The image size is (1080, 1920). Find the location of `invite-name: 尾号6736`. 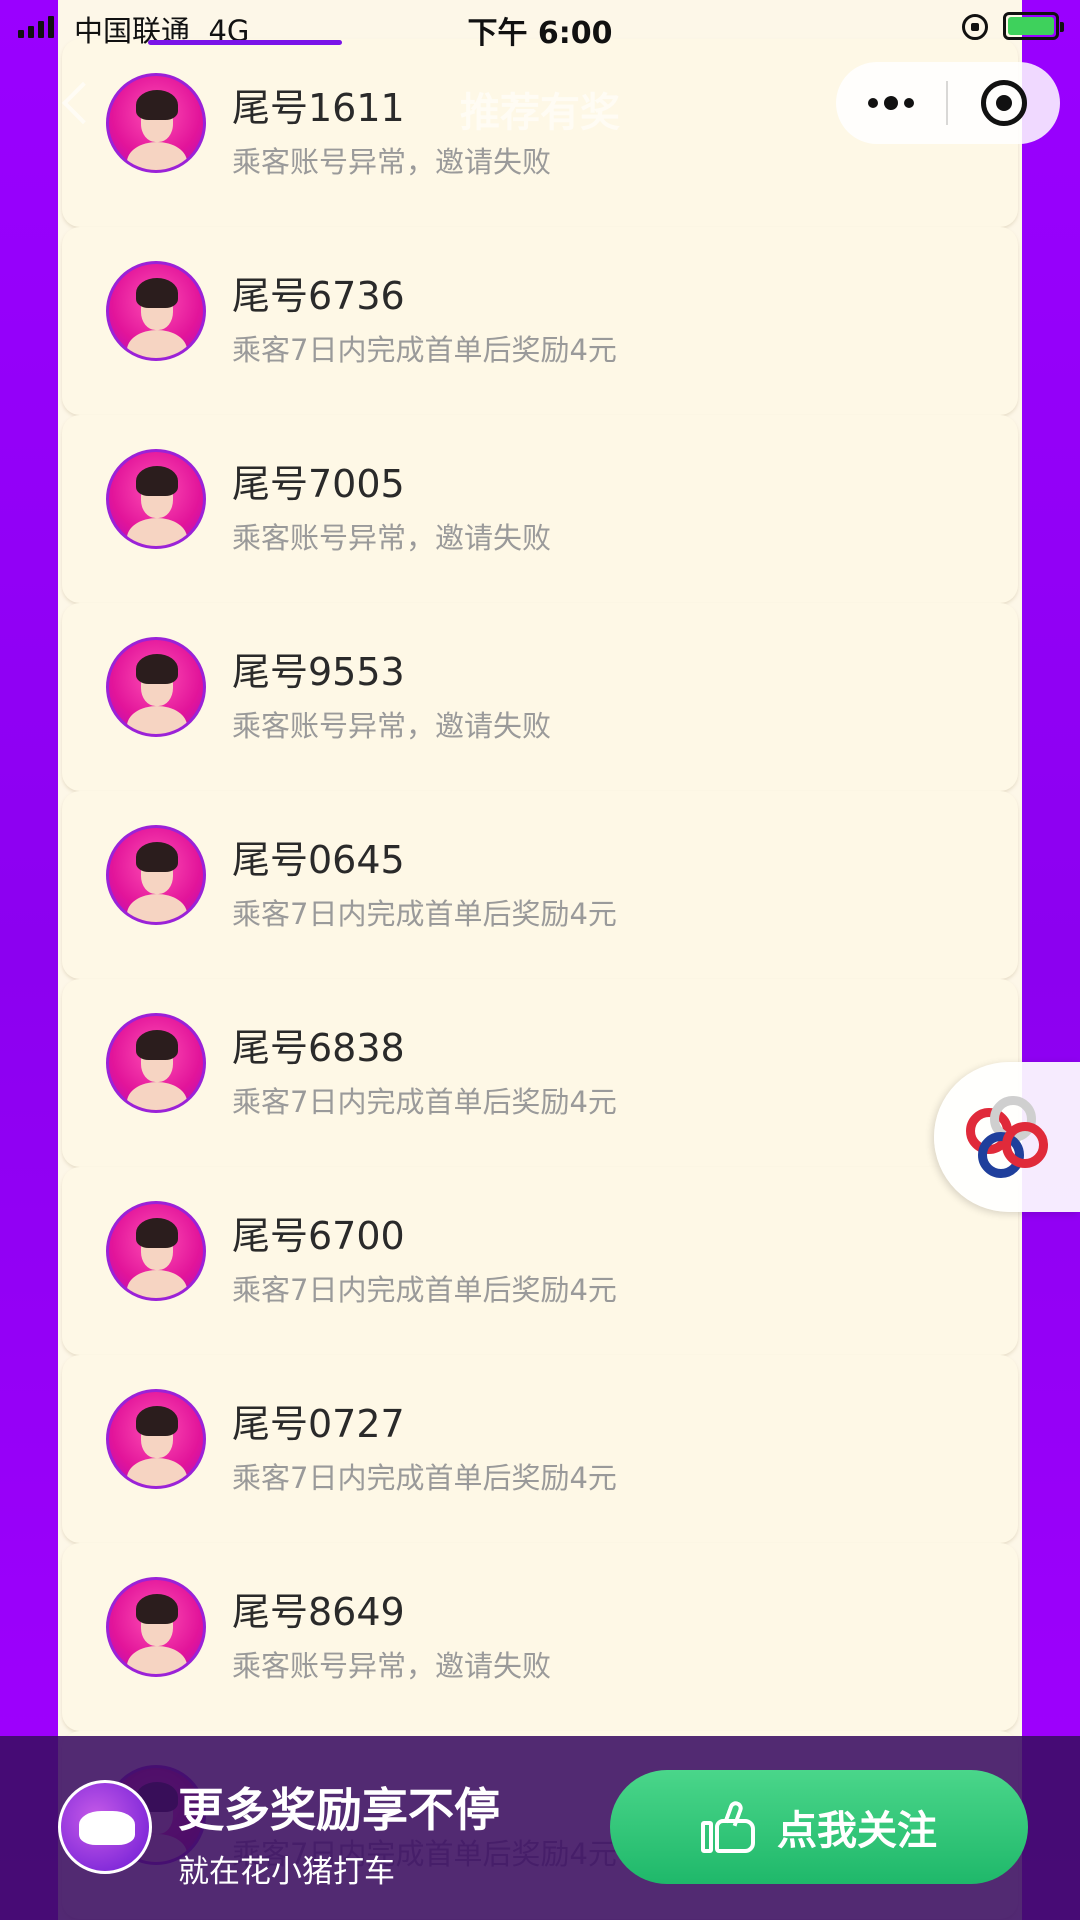

invite-name: 尾号6736 is located at coordinates (318, 296).